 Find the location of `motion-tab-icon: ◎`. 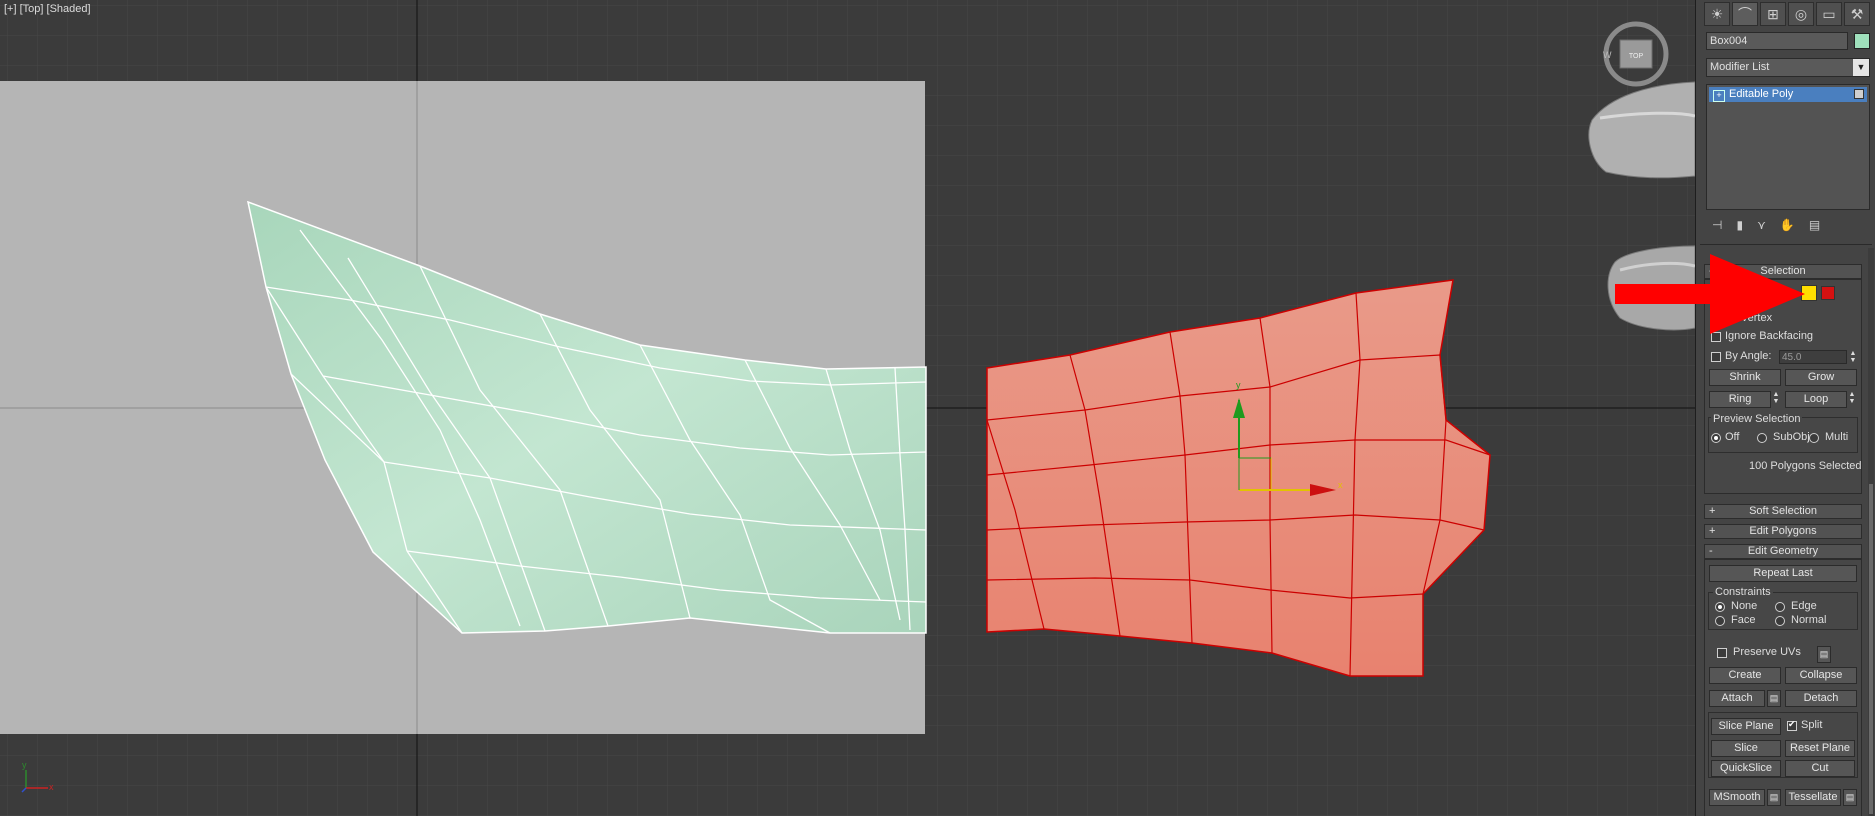

motion-tab-icon: ◎ is located at coordinates (1801, 14).